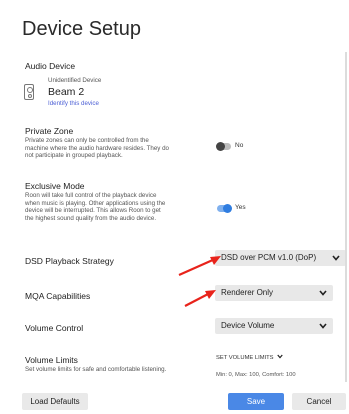 This screenshot has width=349, height=414. Describe the element at coordinates (346, 217) in the screenshot. I see `scrollbar` at that location.